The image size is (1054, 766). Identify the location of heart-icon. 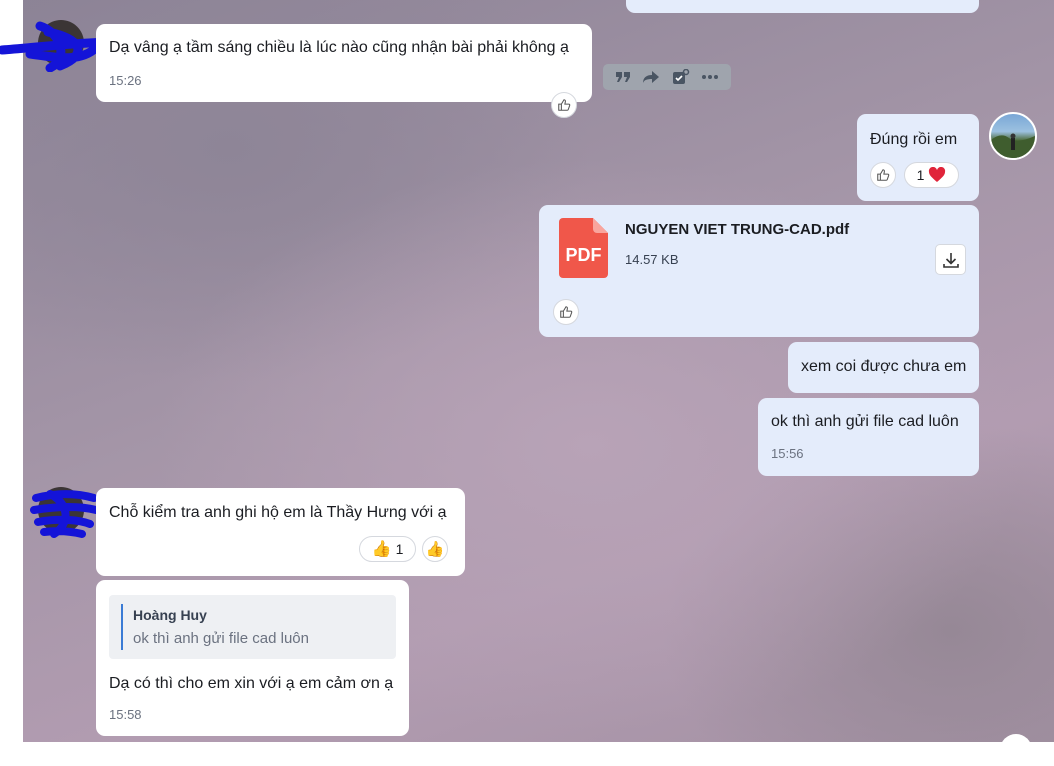
(937, 174).